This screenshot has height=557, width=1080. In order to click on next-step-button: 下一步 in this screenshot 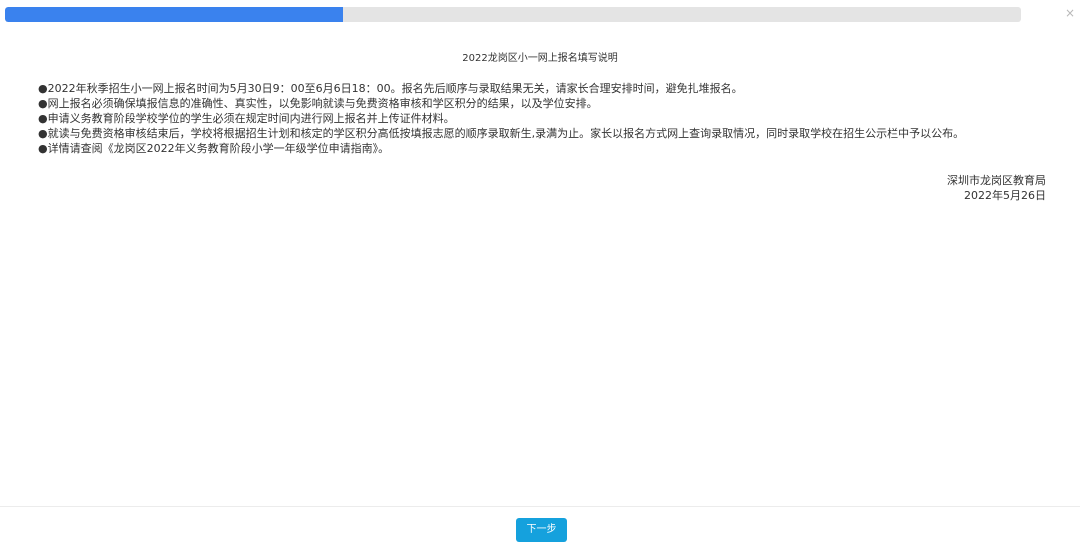, I will do `click(541, 530)`.